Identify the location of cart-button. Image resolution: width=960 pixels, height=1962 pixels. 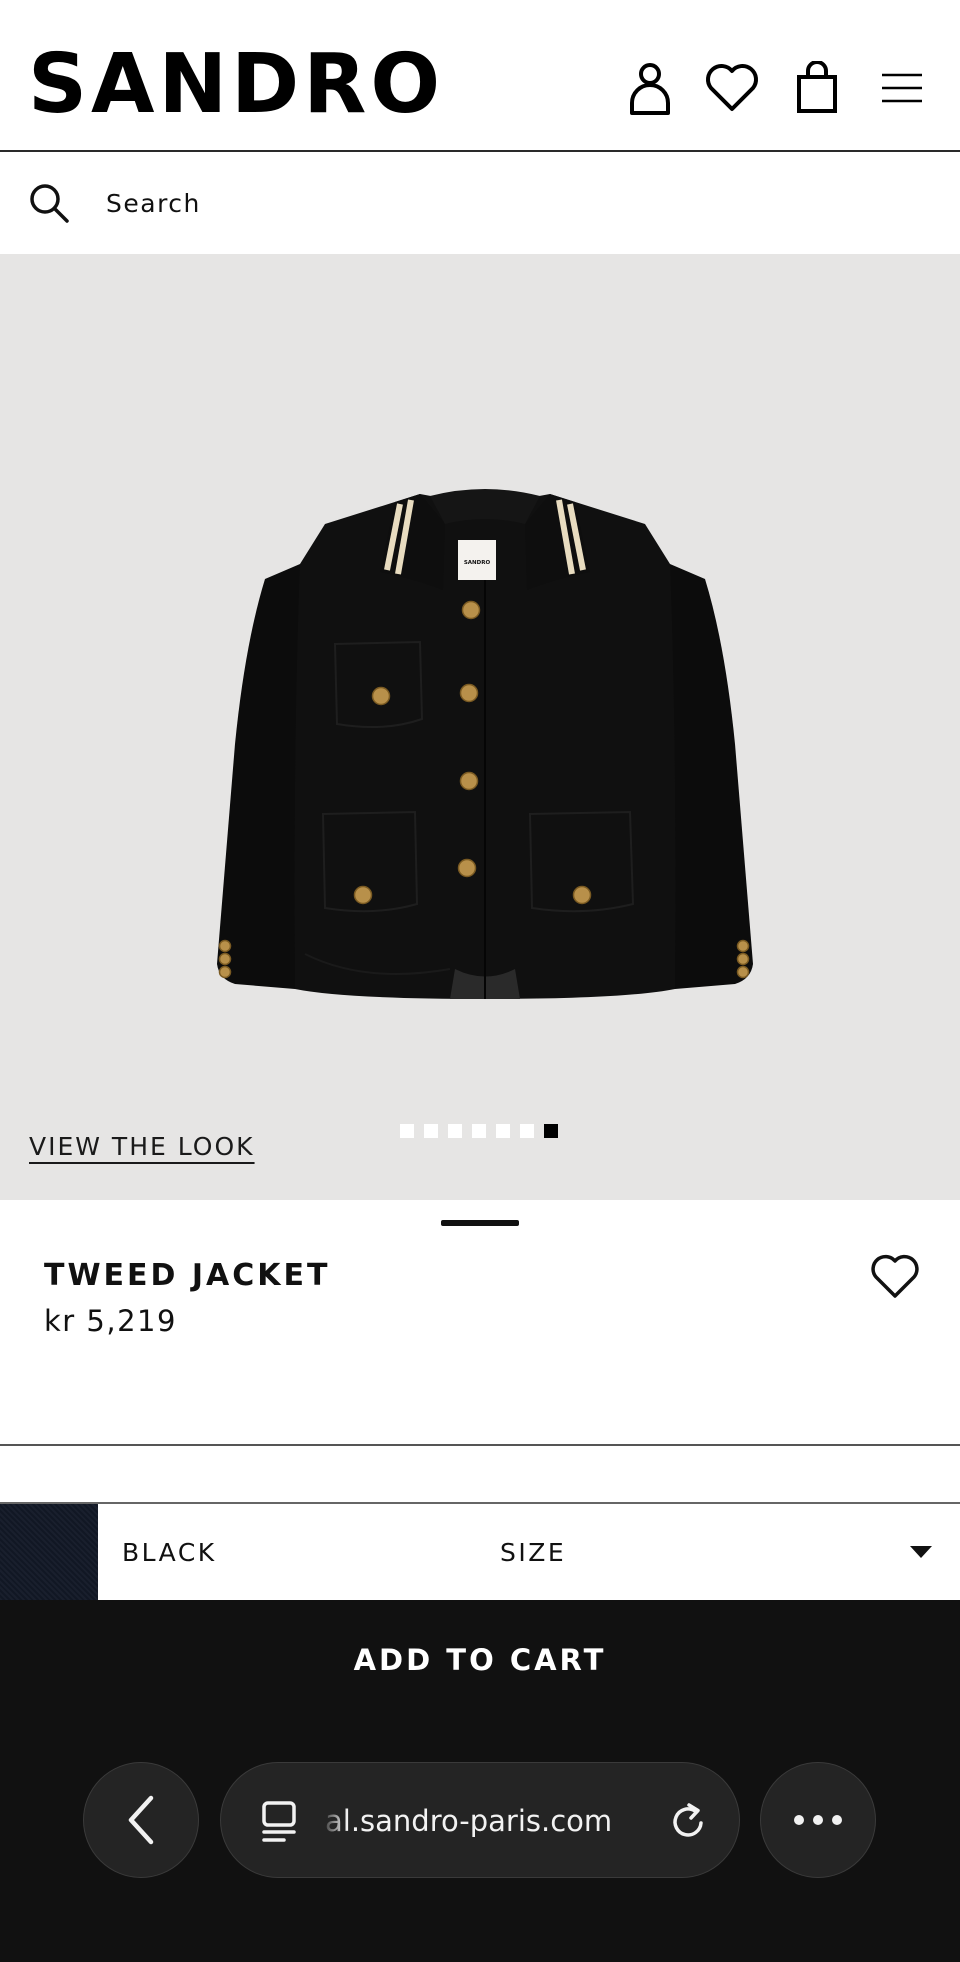
(817, 88).